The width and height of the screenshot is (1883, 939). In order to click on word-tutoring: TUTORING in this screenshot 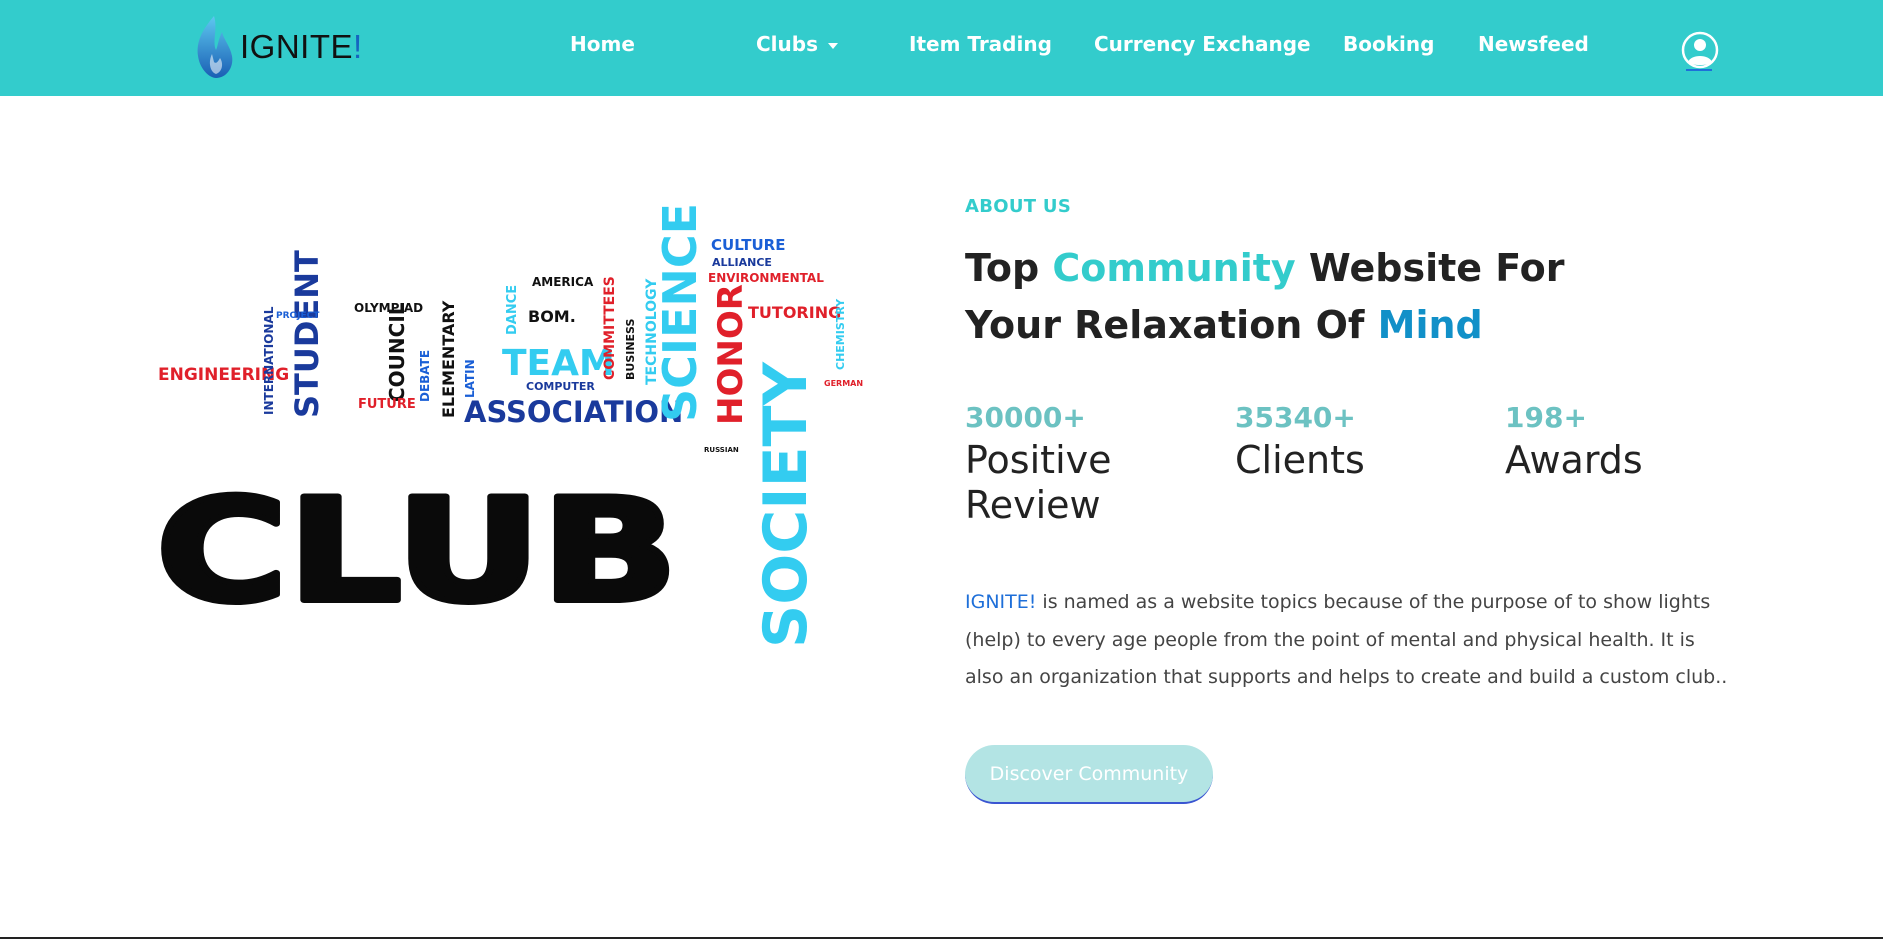, I will do `click(794, 312)`.